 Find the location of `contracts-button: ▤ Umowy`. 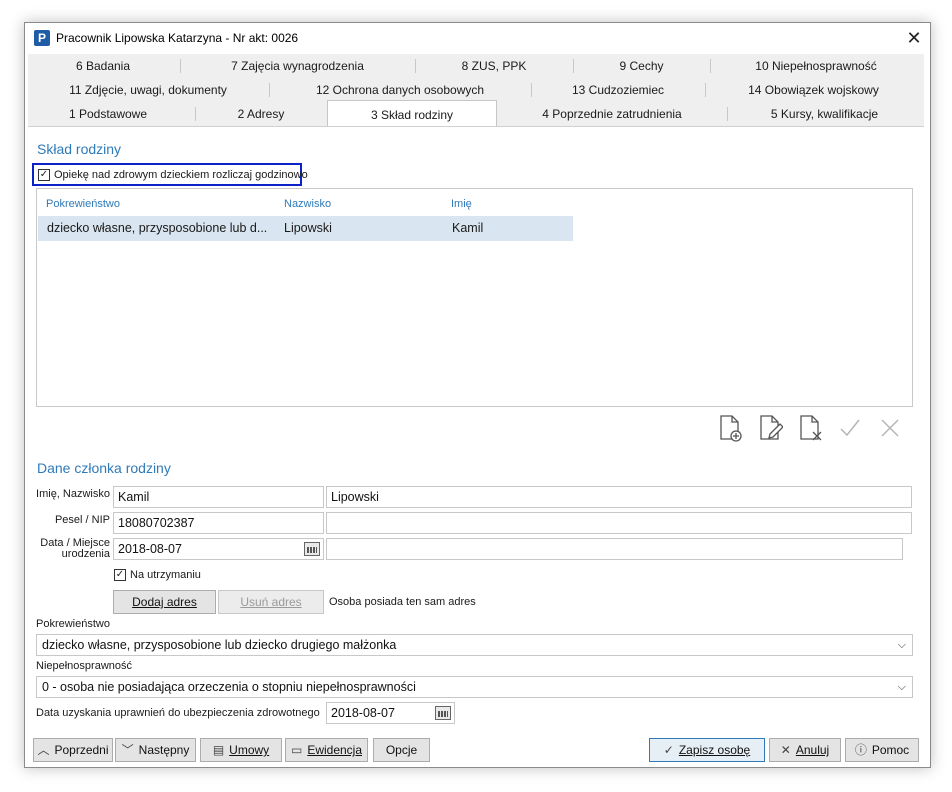

contracts-button: ▤ Umowy is located at coordinates (241, 750).